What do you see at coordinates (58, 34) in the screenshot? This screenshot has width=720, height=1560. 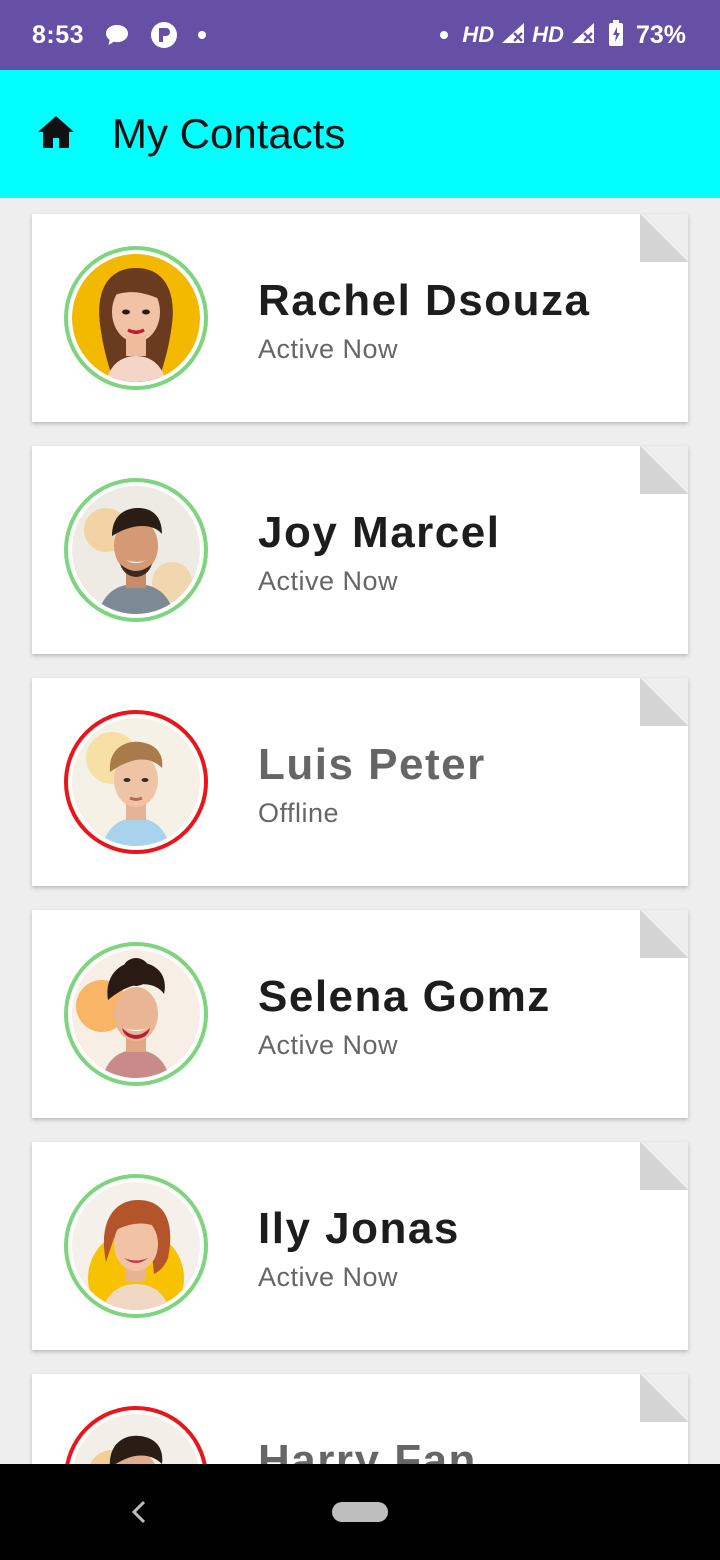 I see `status-time: 8:53` at bounding box center [58, 34].